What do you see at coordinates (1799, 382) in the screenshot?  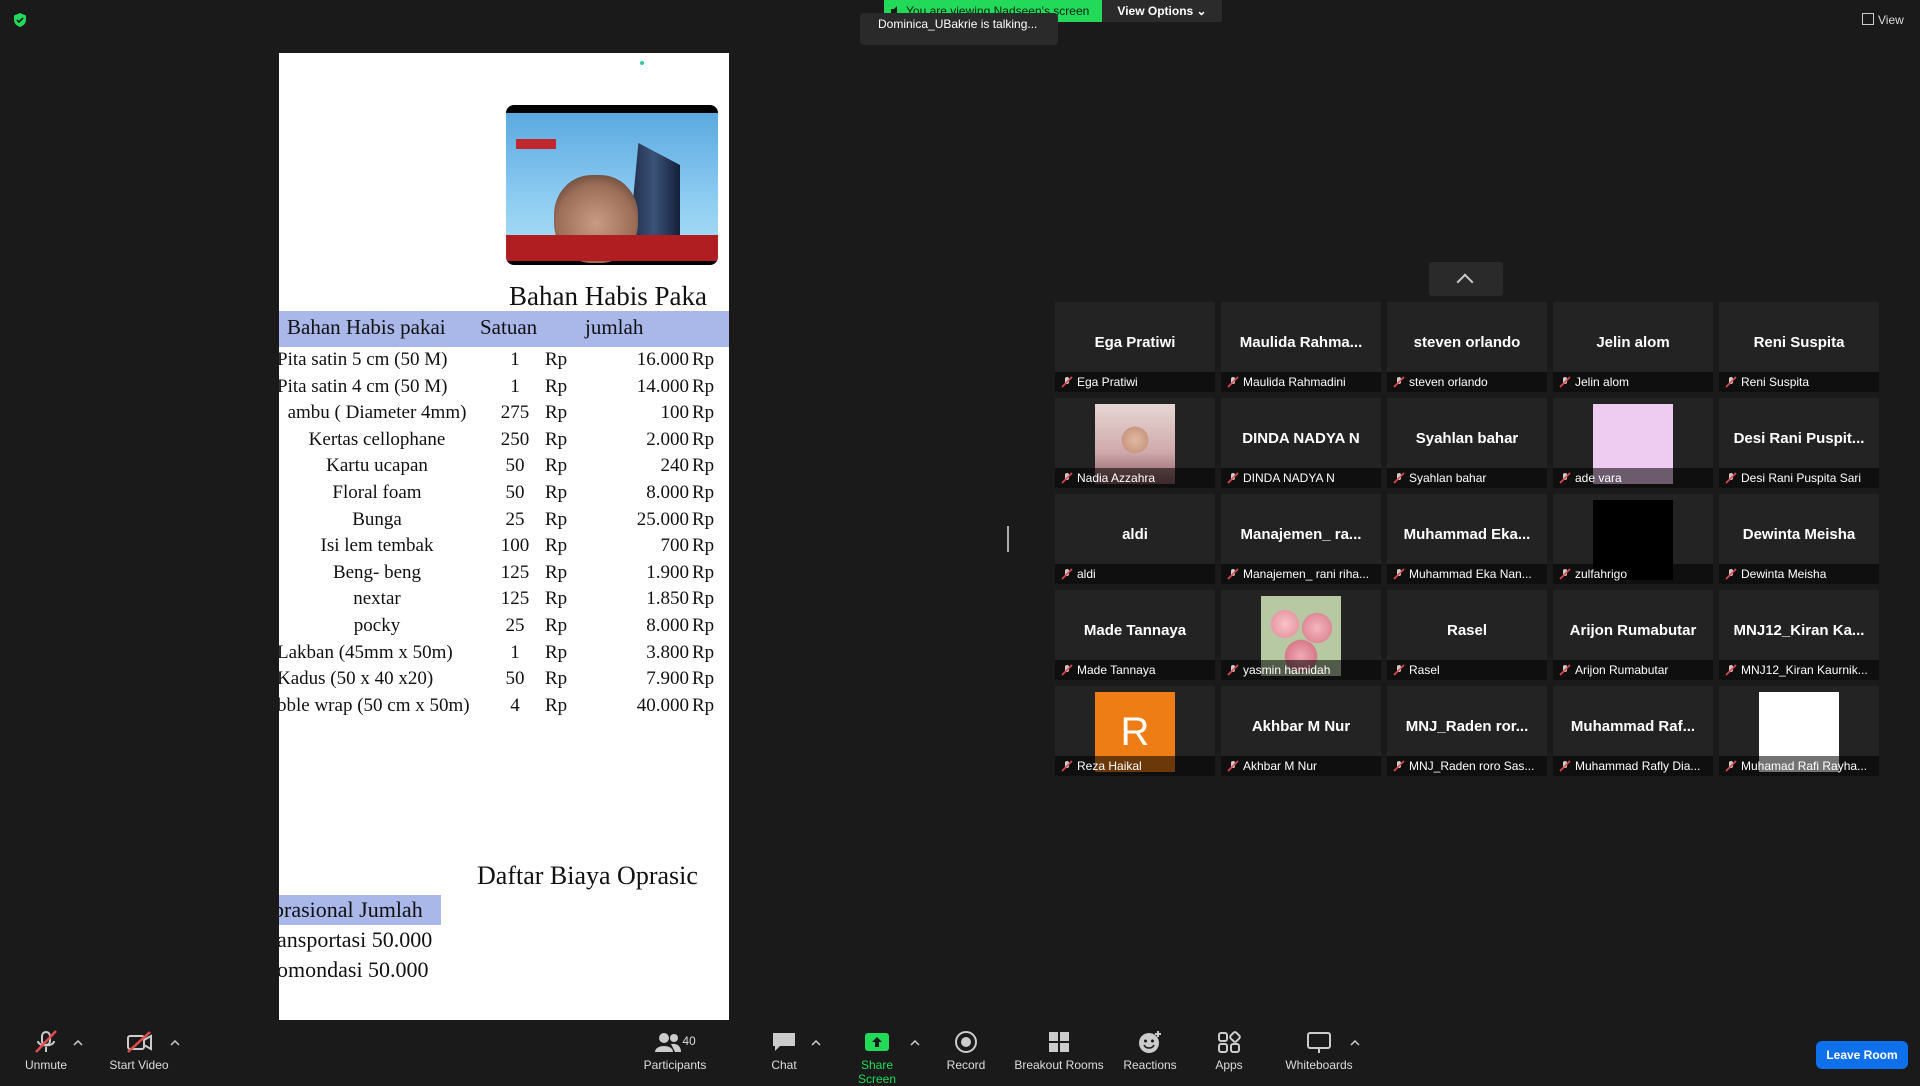 I see `participant-name-label: Reni Suspita` at bounding box center [1799, 382].